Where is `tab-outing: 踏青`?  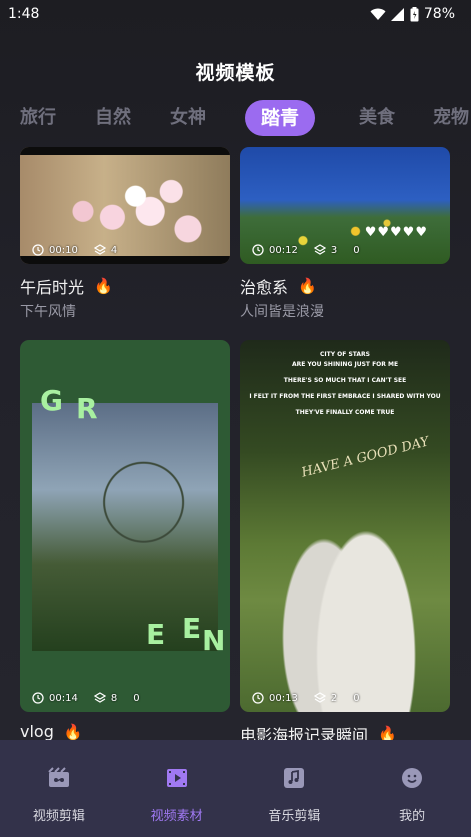
tab-outing: 踏青 is located at coordinates (280, 118).